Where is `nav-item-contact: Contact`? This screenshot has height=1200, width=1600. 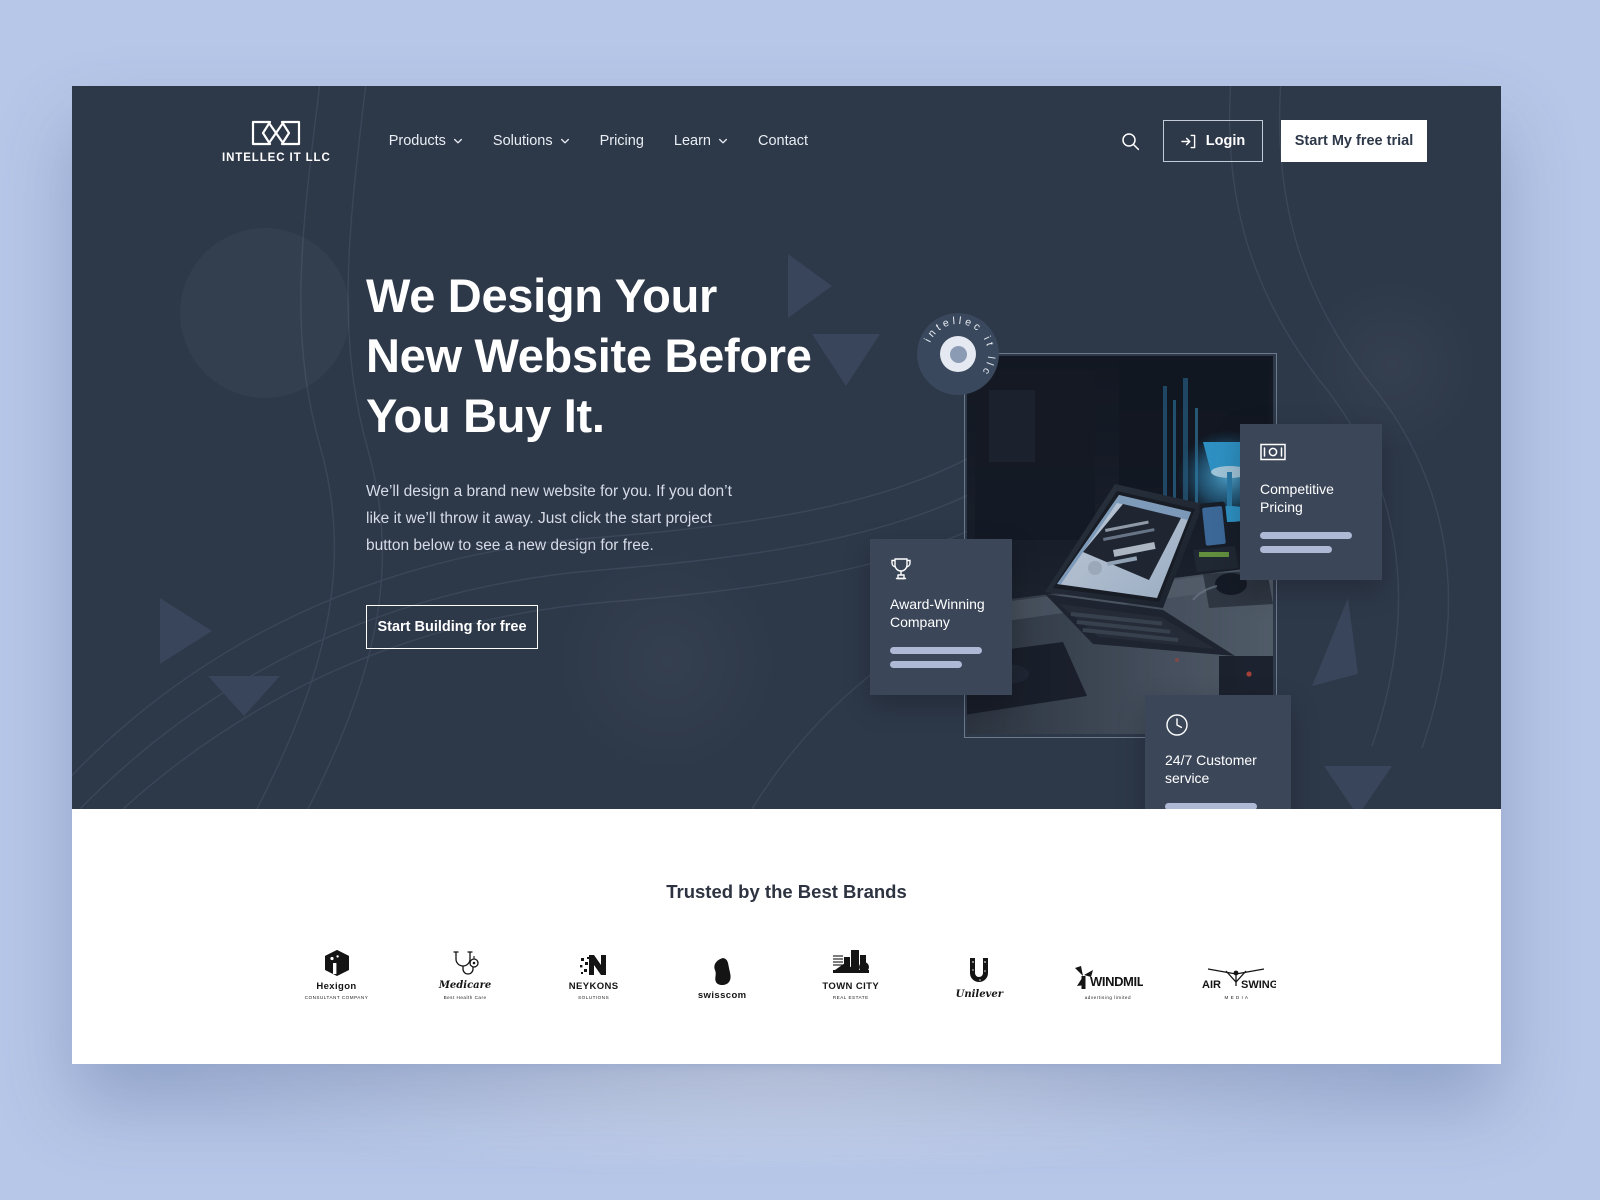
nav-item-contact: Contact is located at coordinates (783, 141).